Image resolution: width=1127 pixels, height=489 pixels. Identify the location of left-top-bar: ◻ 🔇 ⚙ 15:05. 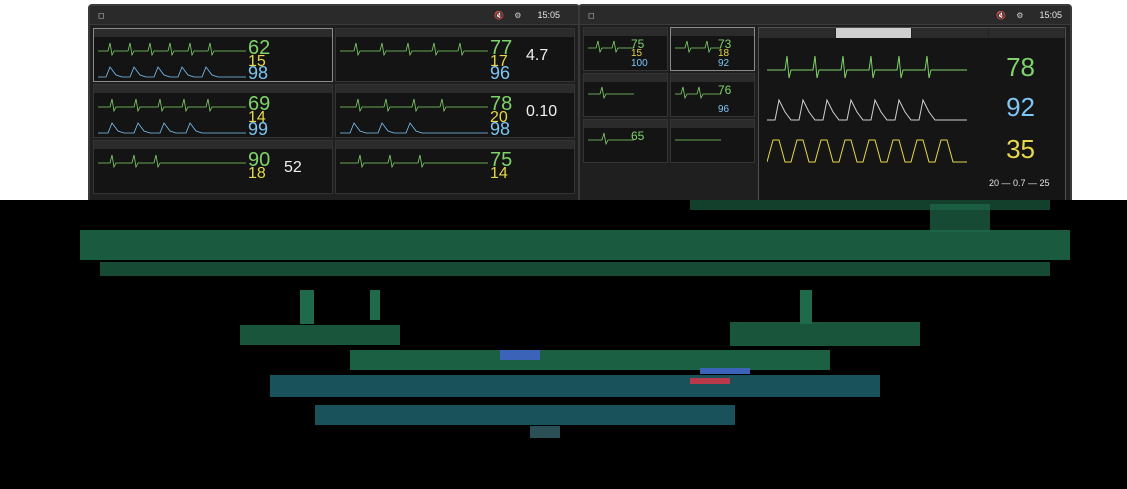
(334, 15).